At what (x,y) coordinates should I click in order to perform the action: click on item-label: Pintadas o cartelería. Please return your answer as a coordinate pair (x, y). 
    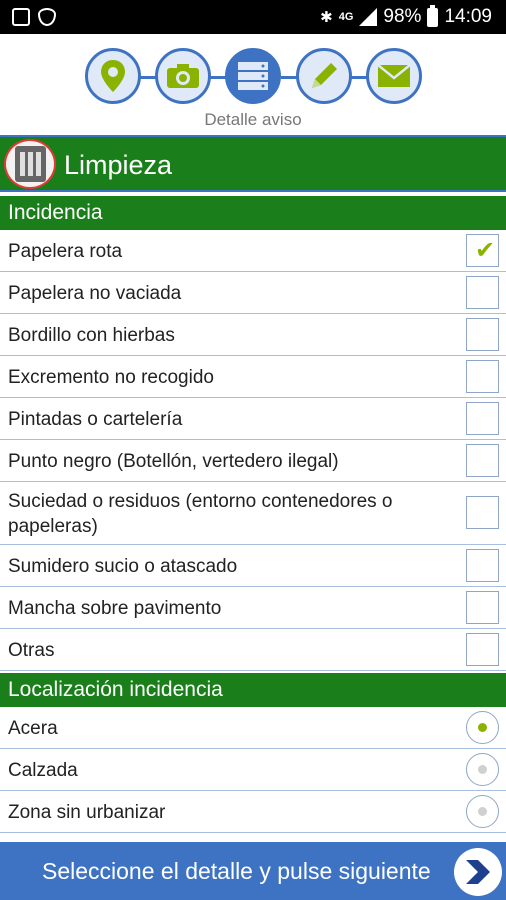
    Looking at the image, I should click on (95, 419).